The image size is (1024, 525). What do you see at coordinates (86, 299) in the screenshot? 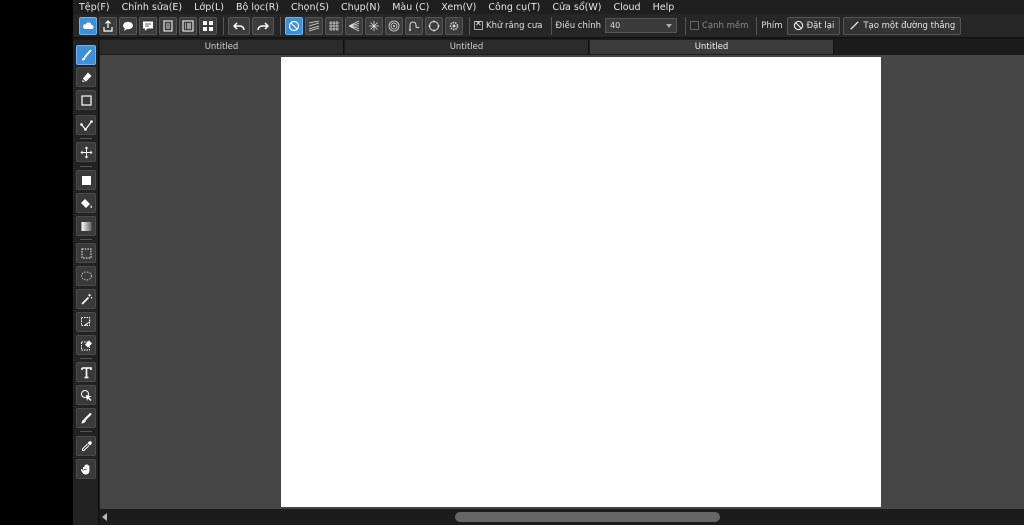
I see `magic-wand-tool` at bounding box center [86, 299].